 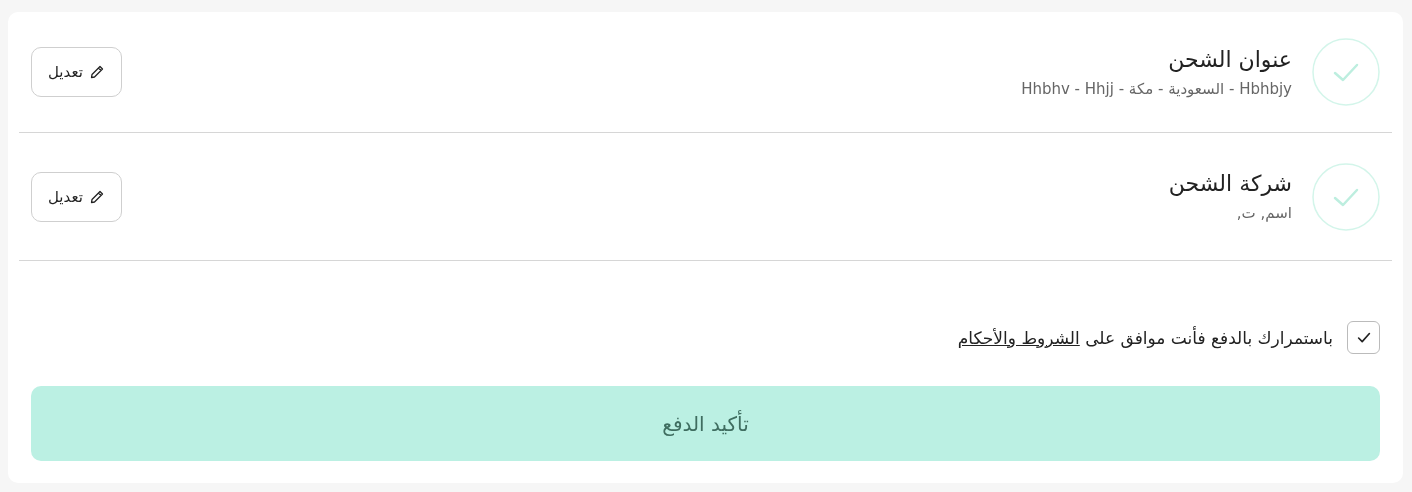 What do you see at coordinates (1229, 183) in the screenshot?
I see `step-title: شركة الشحن` at bounding box center [1229, 183].